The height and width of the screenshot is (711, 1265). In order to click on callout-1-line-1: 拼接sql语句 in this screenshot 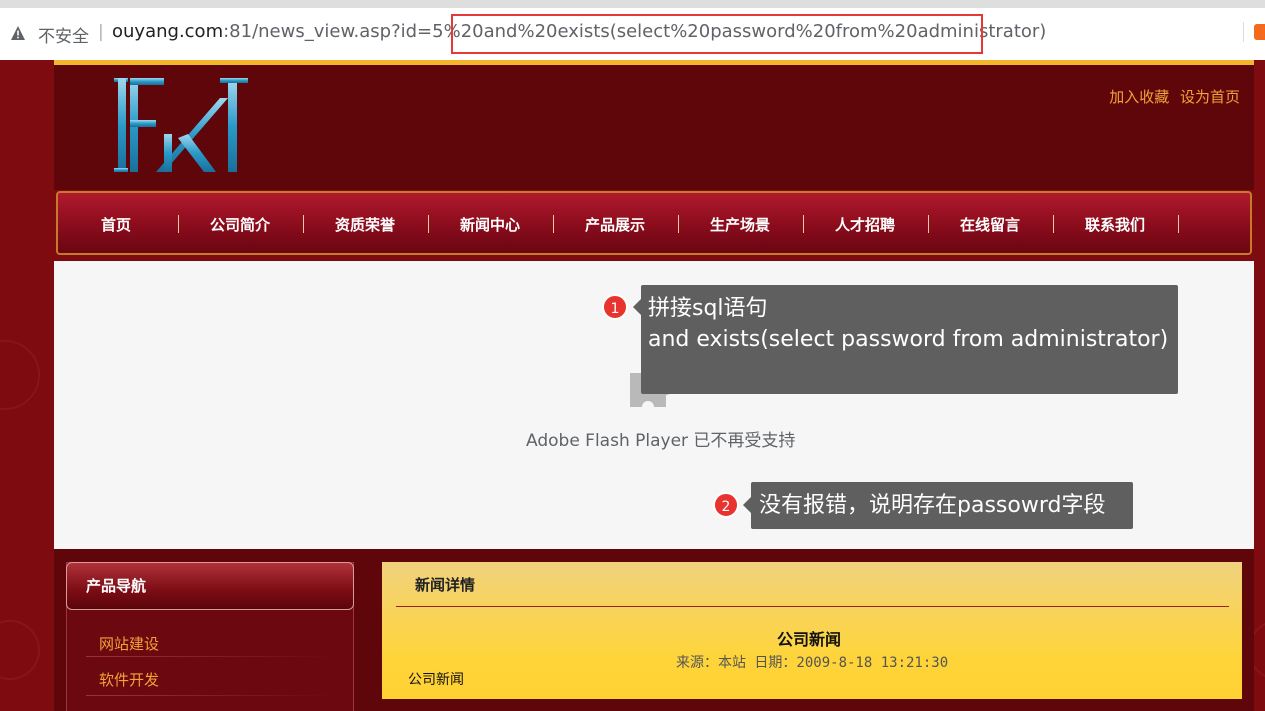, I will do `click(708, 308)`.